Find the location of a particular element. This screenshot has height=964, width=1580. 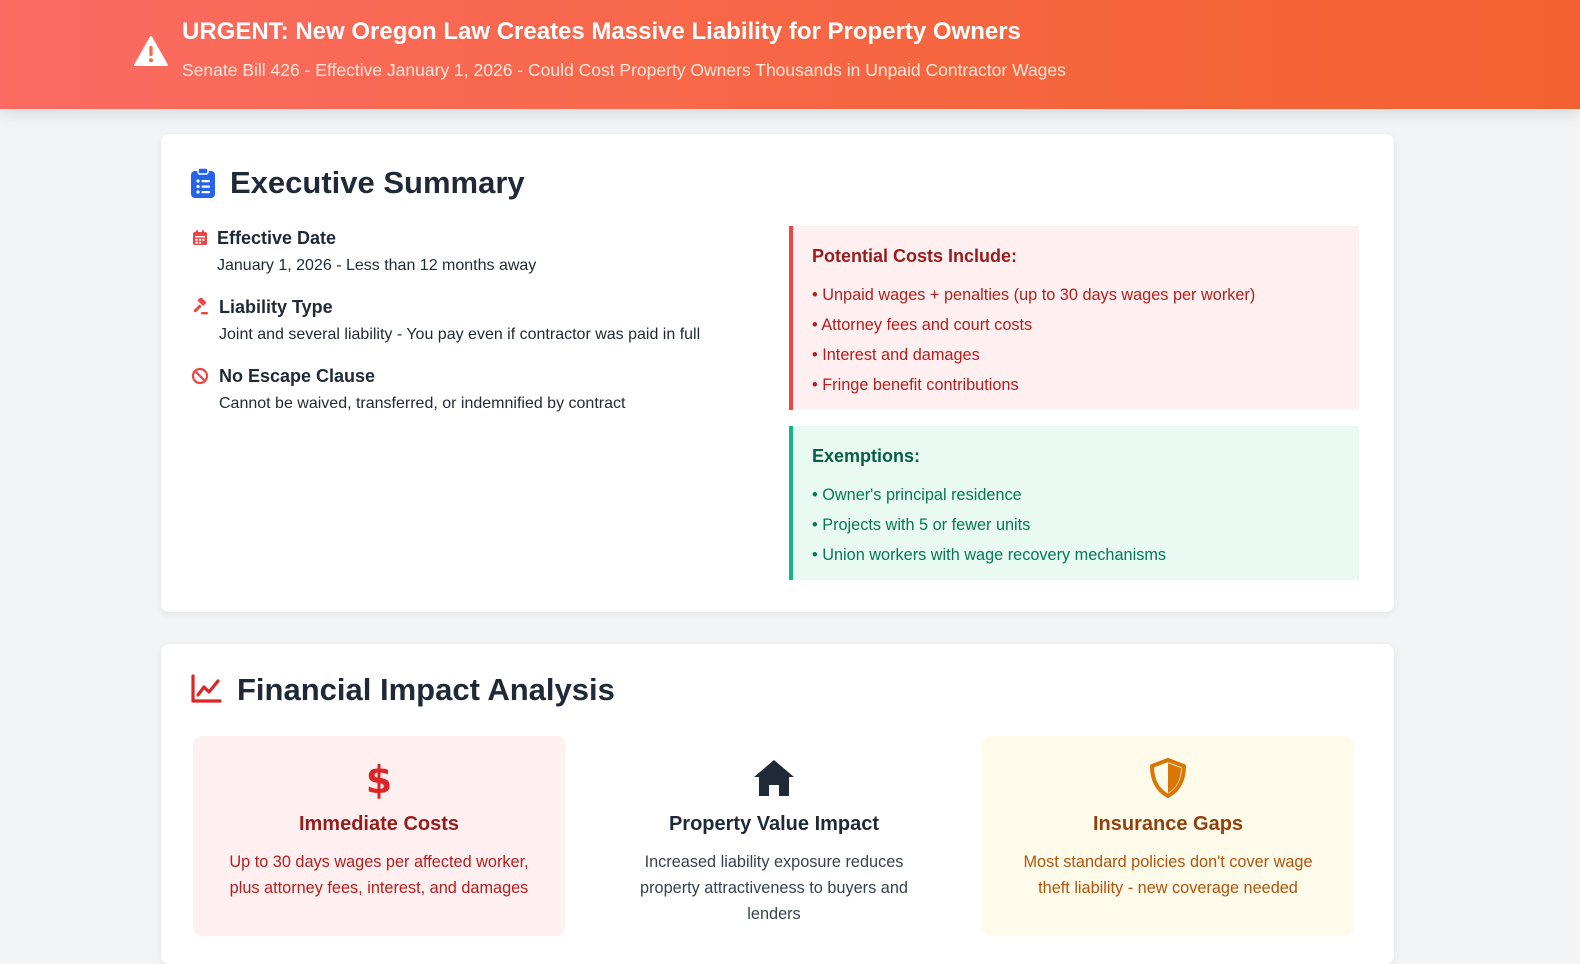

chart-line-icon is located at coordinates (206, 688).